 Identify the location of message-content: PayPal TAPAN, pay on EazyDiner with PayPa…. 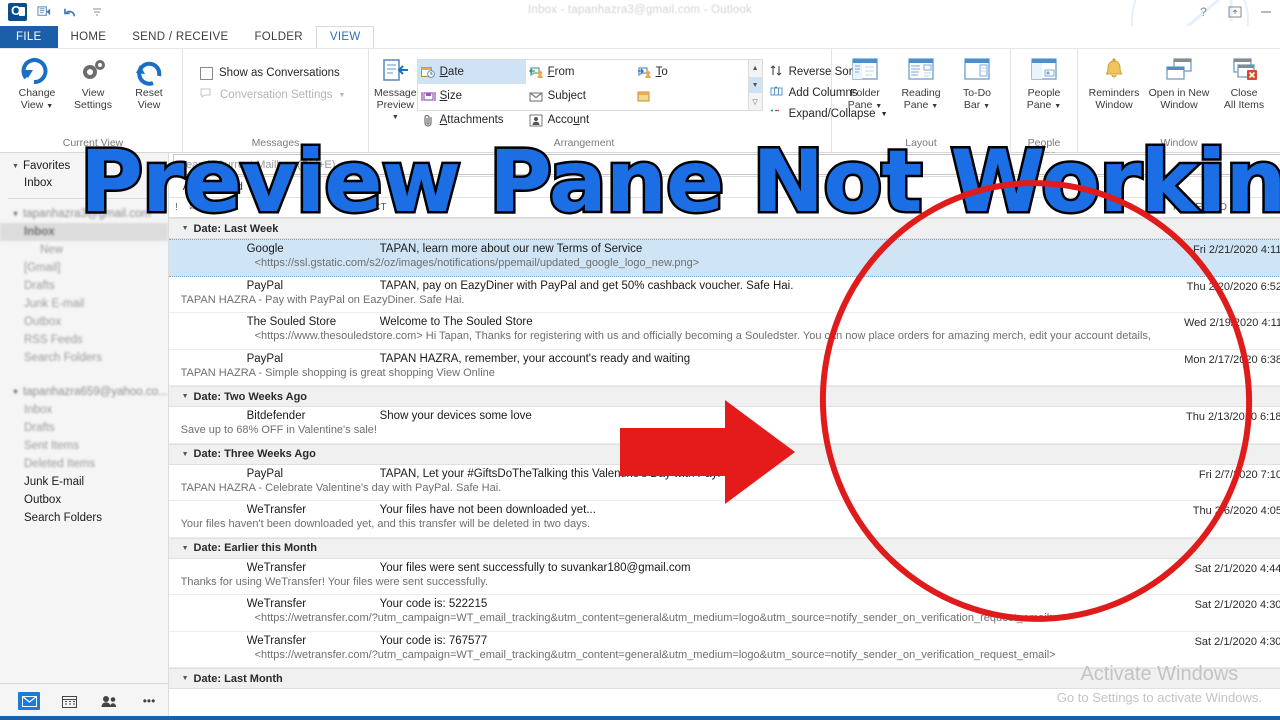
(660, 295).